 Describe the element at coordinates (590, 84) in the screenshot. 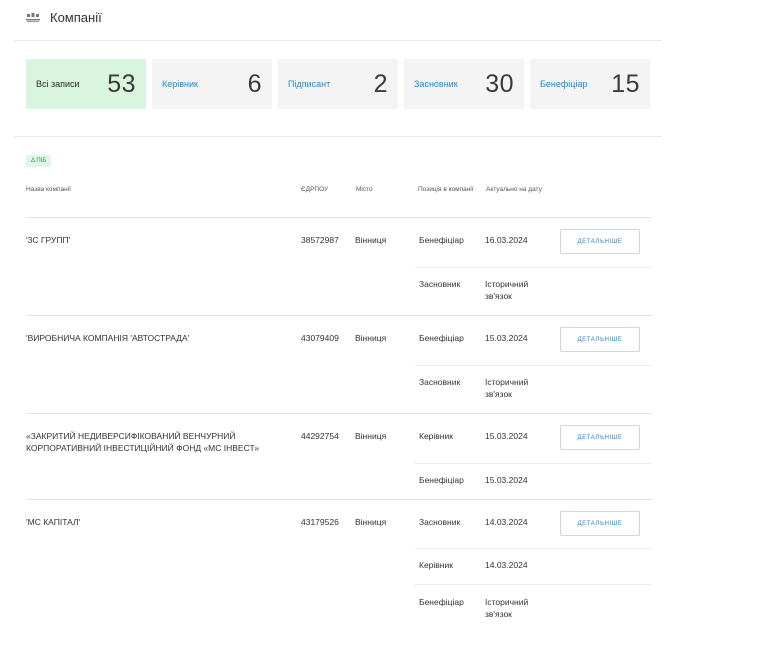

I see `tile-beneficiary: Бенефіціар 15` at that location.